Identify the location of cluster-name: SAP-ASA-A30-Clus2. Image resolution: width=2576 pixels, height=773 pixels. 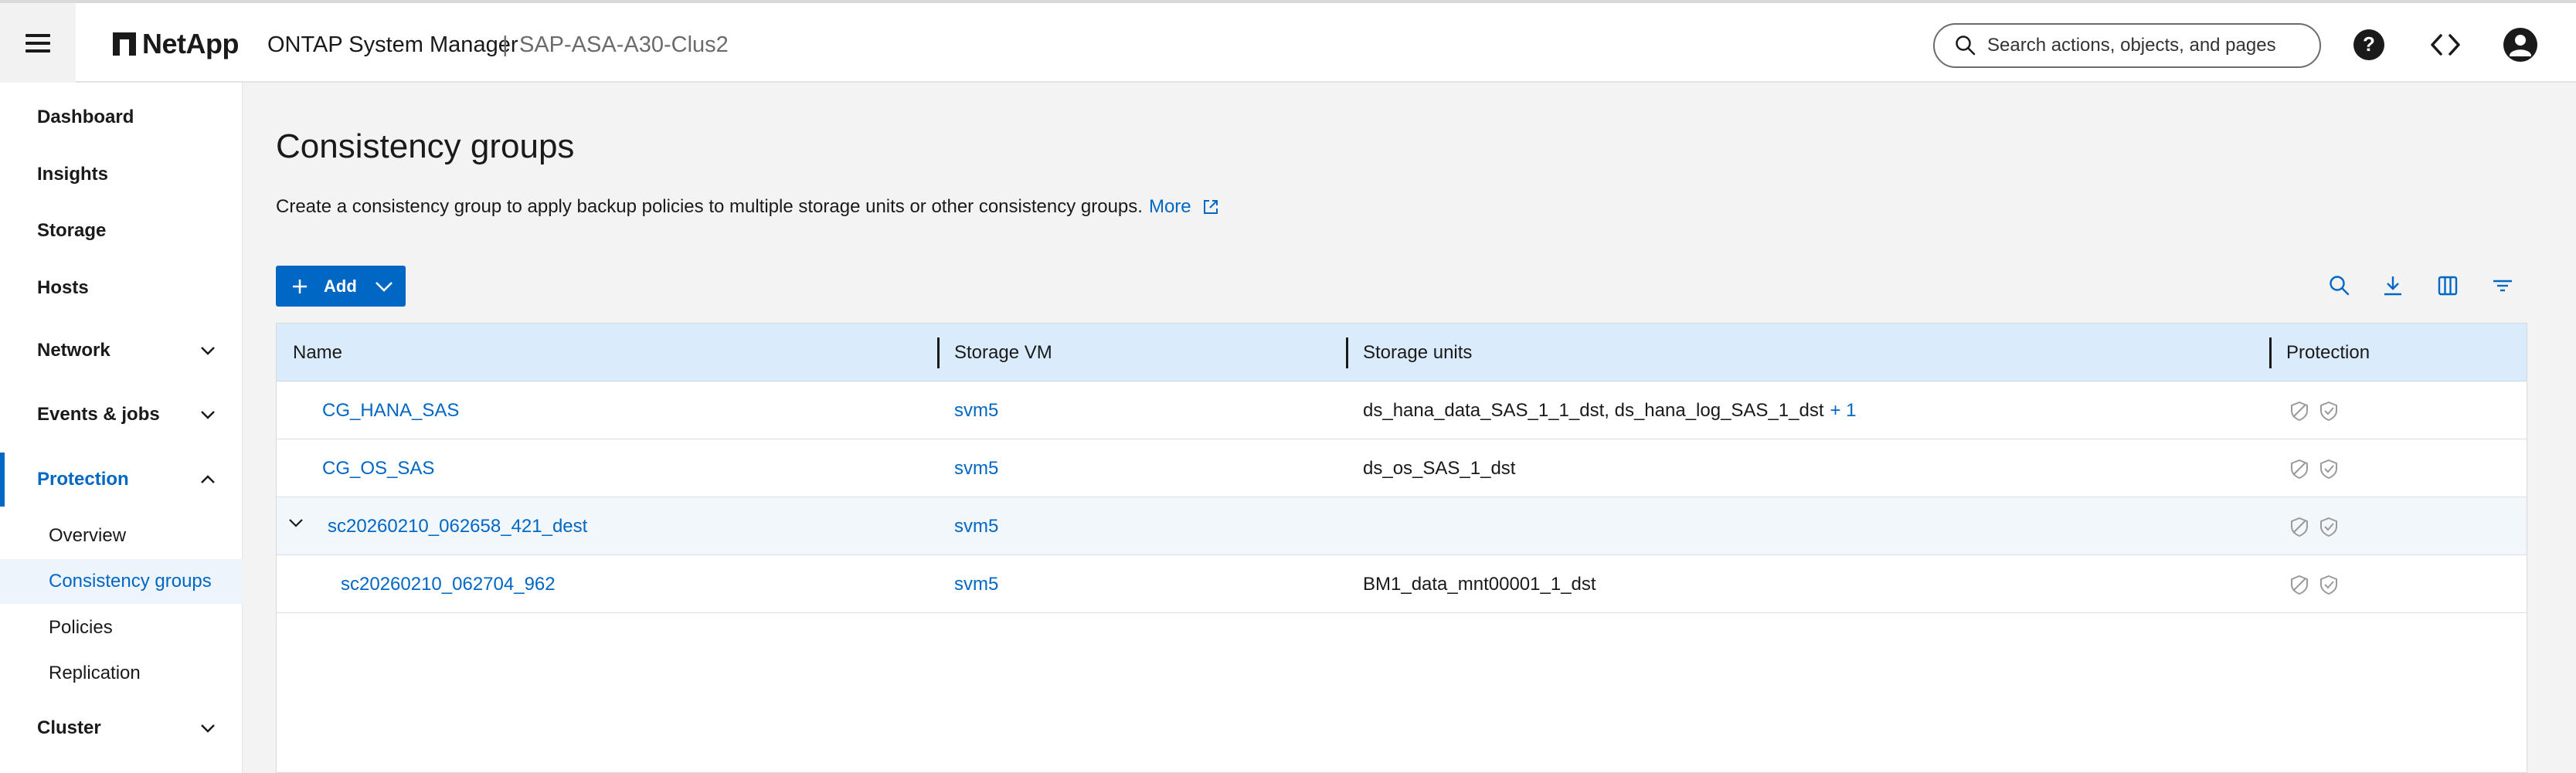
(624, 44).